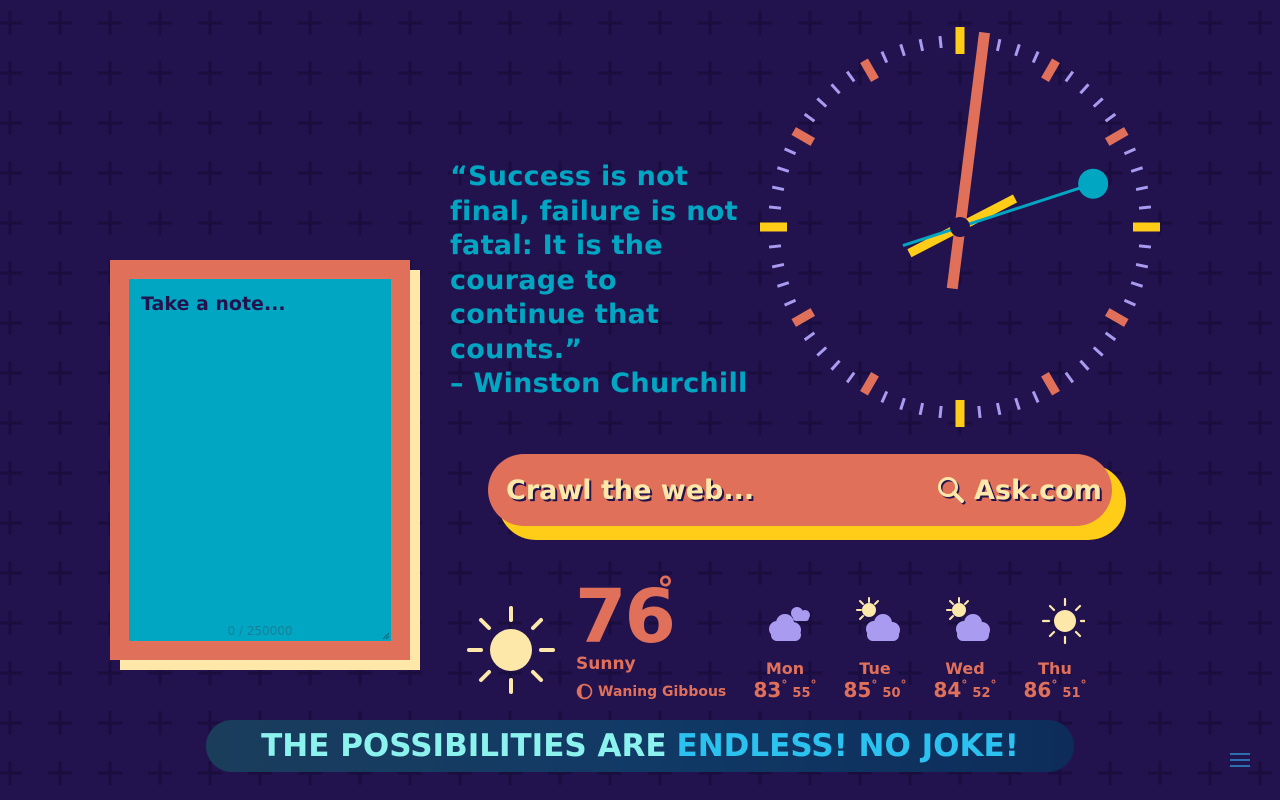 This screenshot has width=1280, height=800. What do you see at coordinates (847, 746) in the screenshot?
I see `banner-text-part2: ENDLESS! NO JOKE!` at bounding box center [847, 746].